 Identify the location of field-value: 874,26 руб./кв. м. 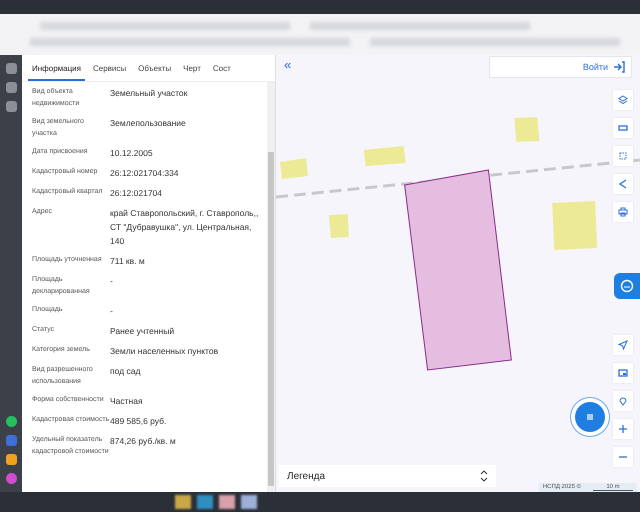
(143, 441).